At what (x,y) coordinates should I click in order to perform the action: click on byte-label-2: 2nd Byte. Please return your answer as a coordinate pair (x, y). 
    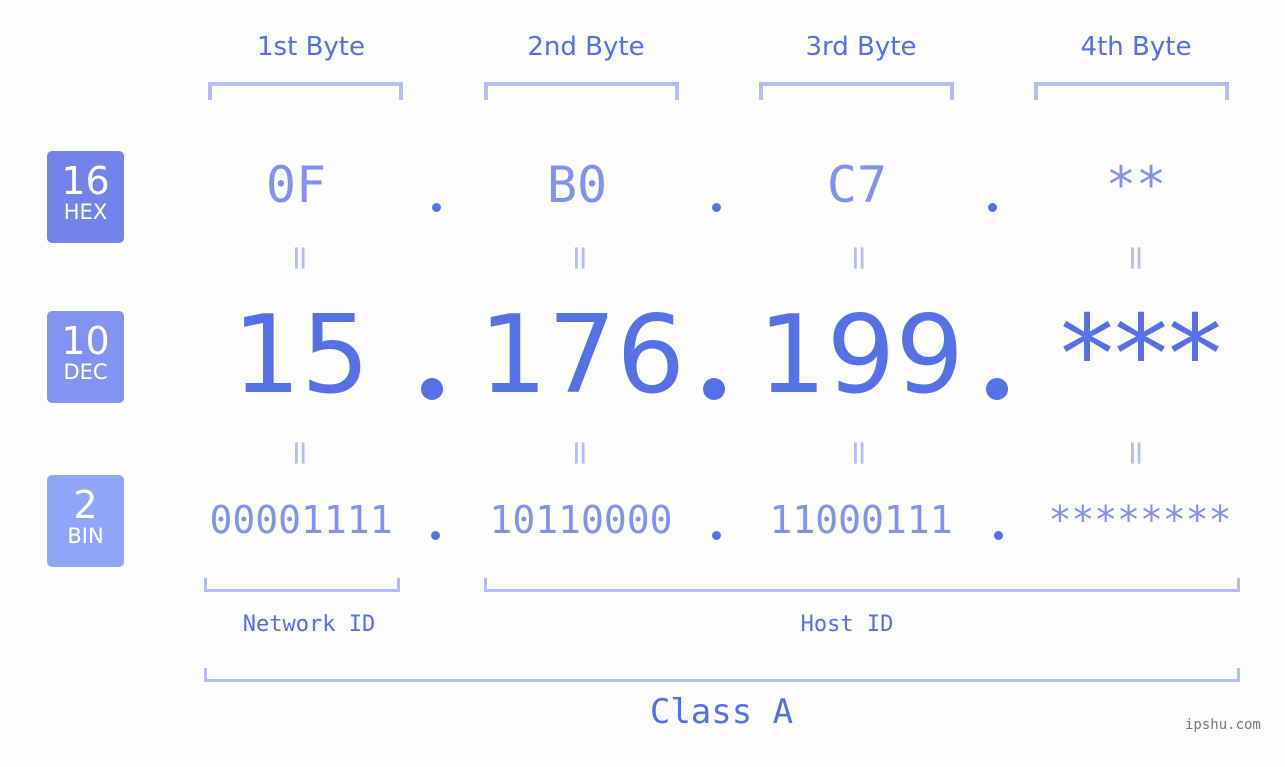
    Looking at the image, I should click on (586, 47).